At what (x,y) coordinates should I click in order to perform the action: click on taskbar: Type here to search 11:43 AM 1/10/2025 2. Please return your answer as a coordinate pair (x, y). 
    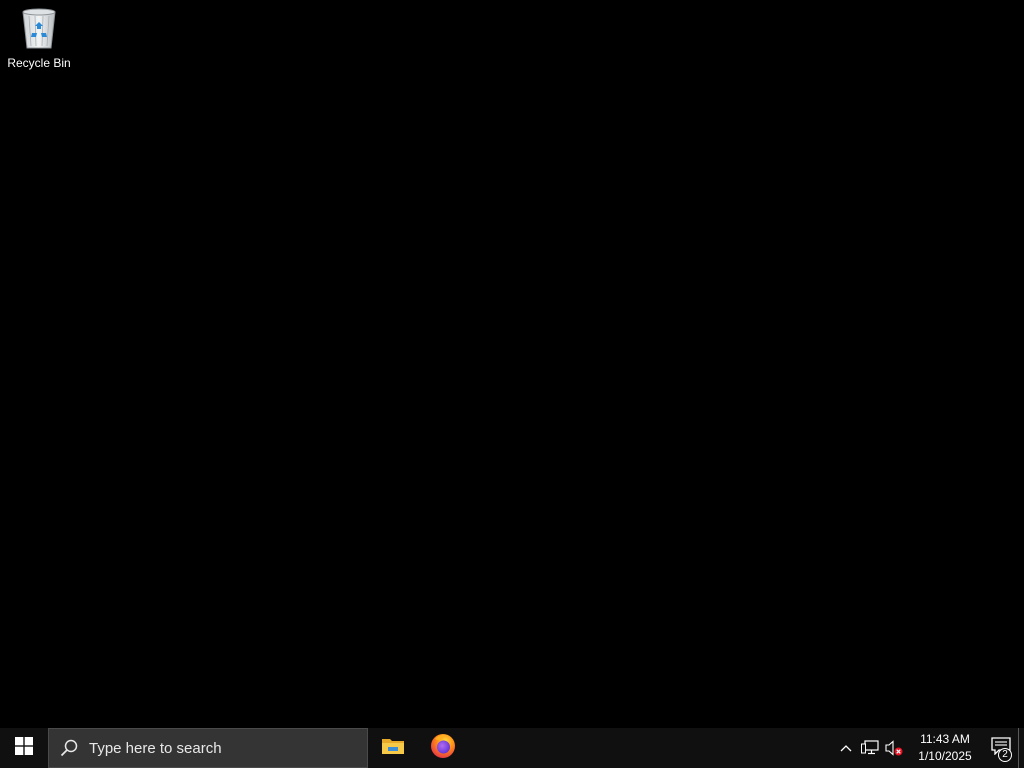
    Looking at the image, I should click on (512, 748).